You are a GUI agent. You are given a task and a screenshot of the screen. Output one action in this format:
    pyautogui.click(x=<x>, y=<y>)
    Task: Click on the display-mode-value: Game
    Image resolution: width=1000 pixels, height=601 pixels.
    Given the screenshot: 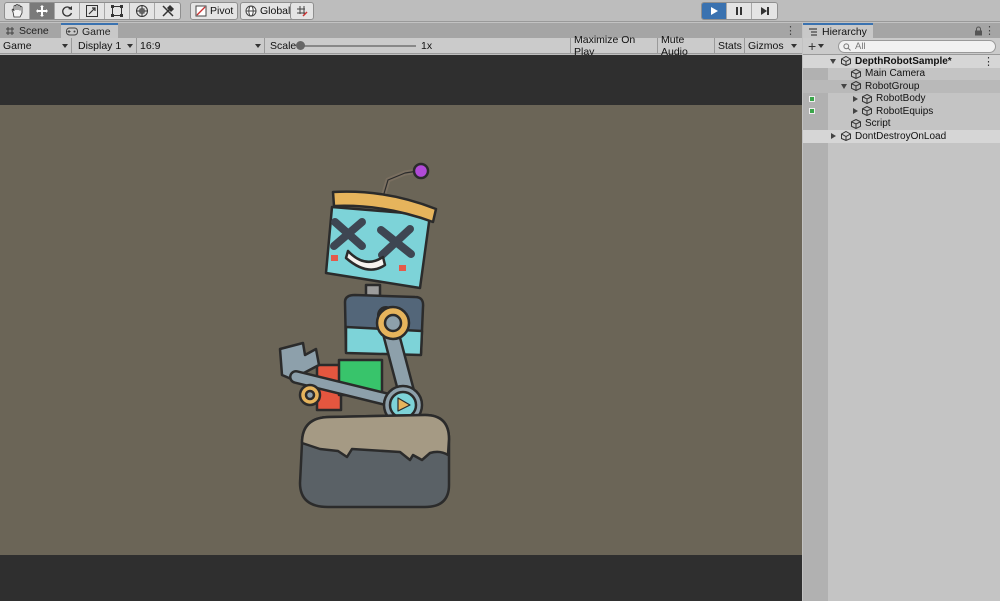 What is the action you would take?
    pyautogui.click(x=17, y=45)
    